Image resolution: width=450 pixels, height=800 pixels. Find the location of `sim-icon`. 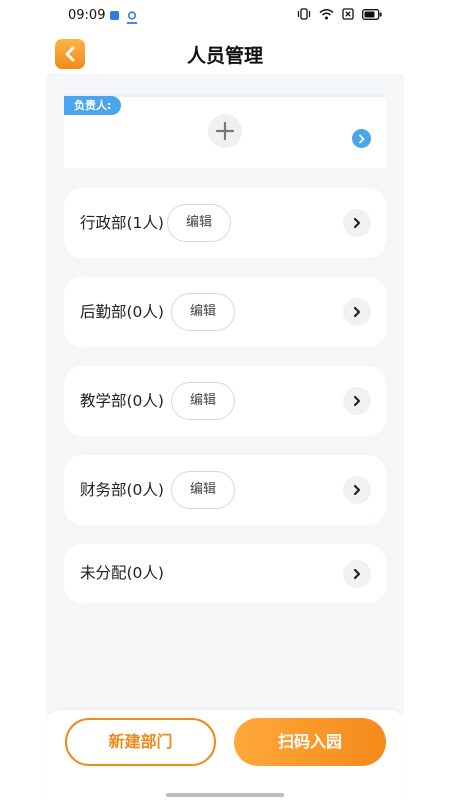

sim-icon is located at coordinates (348, 14).